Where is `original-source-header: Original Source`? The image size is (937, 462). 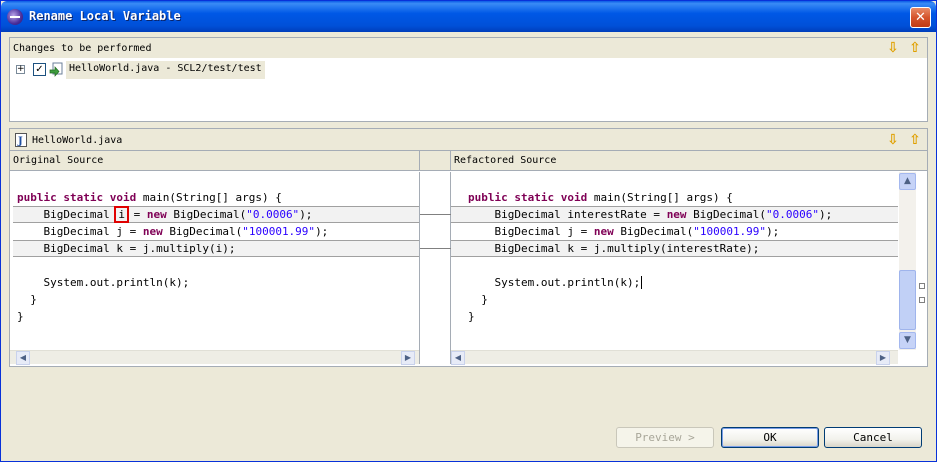
original-source-header: Original Source is located at coordinates (214, 161).